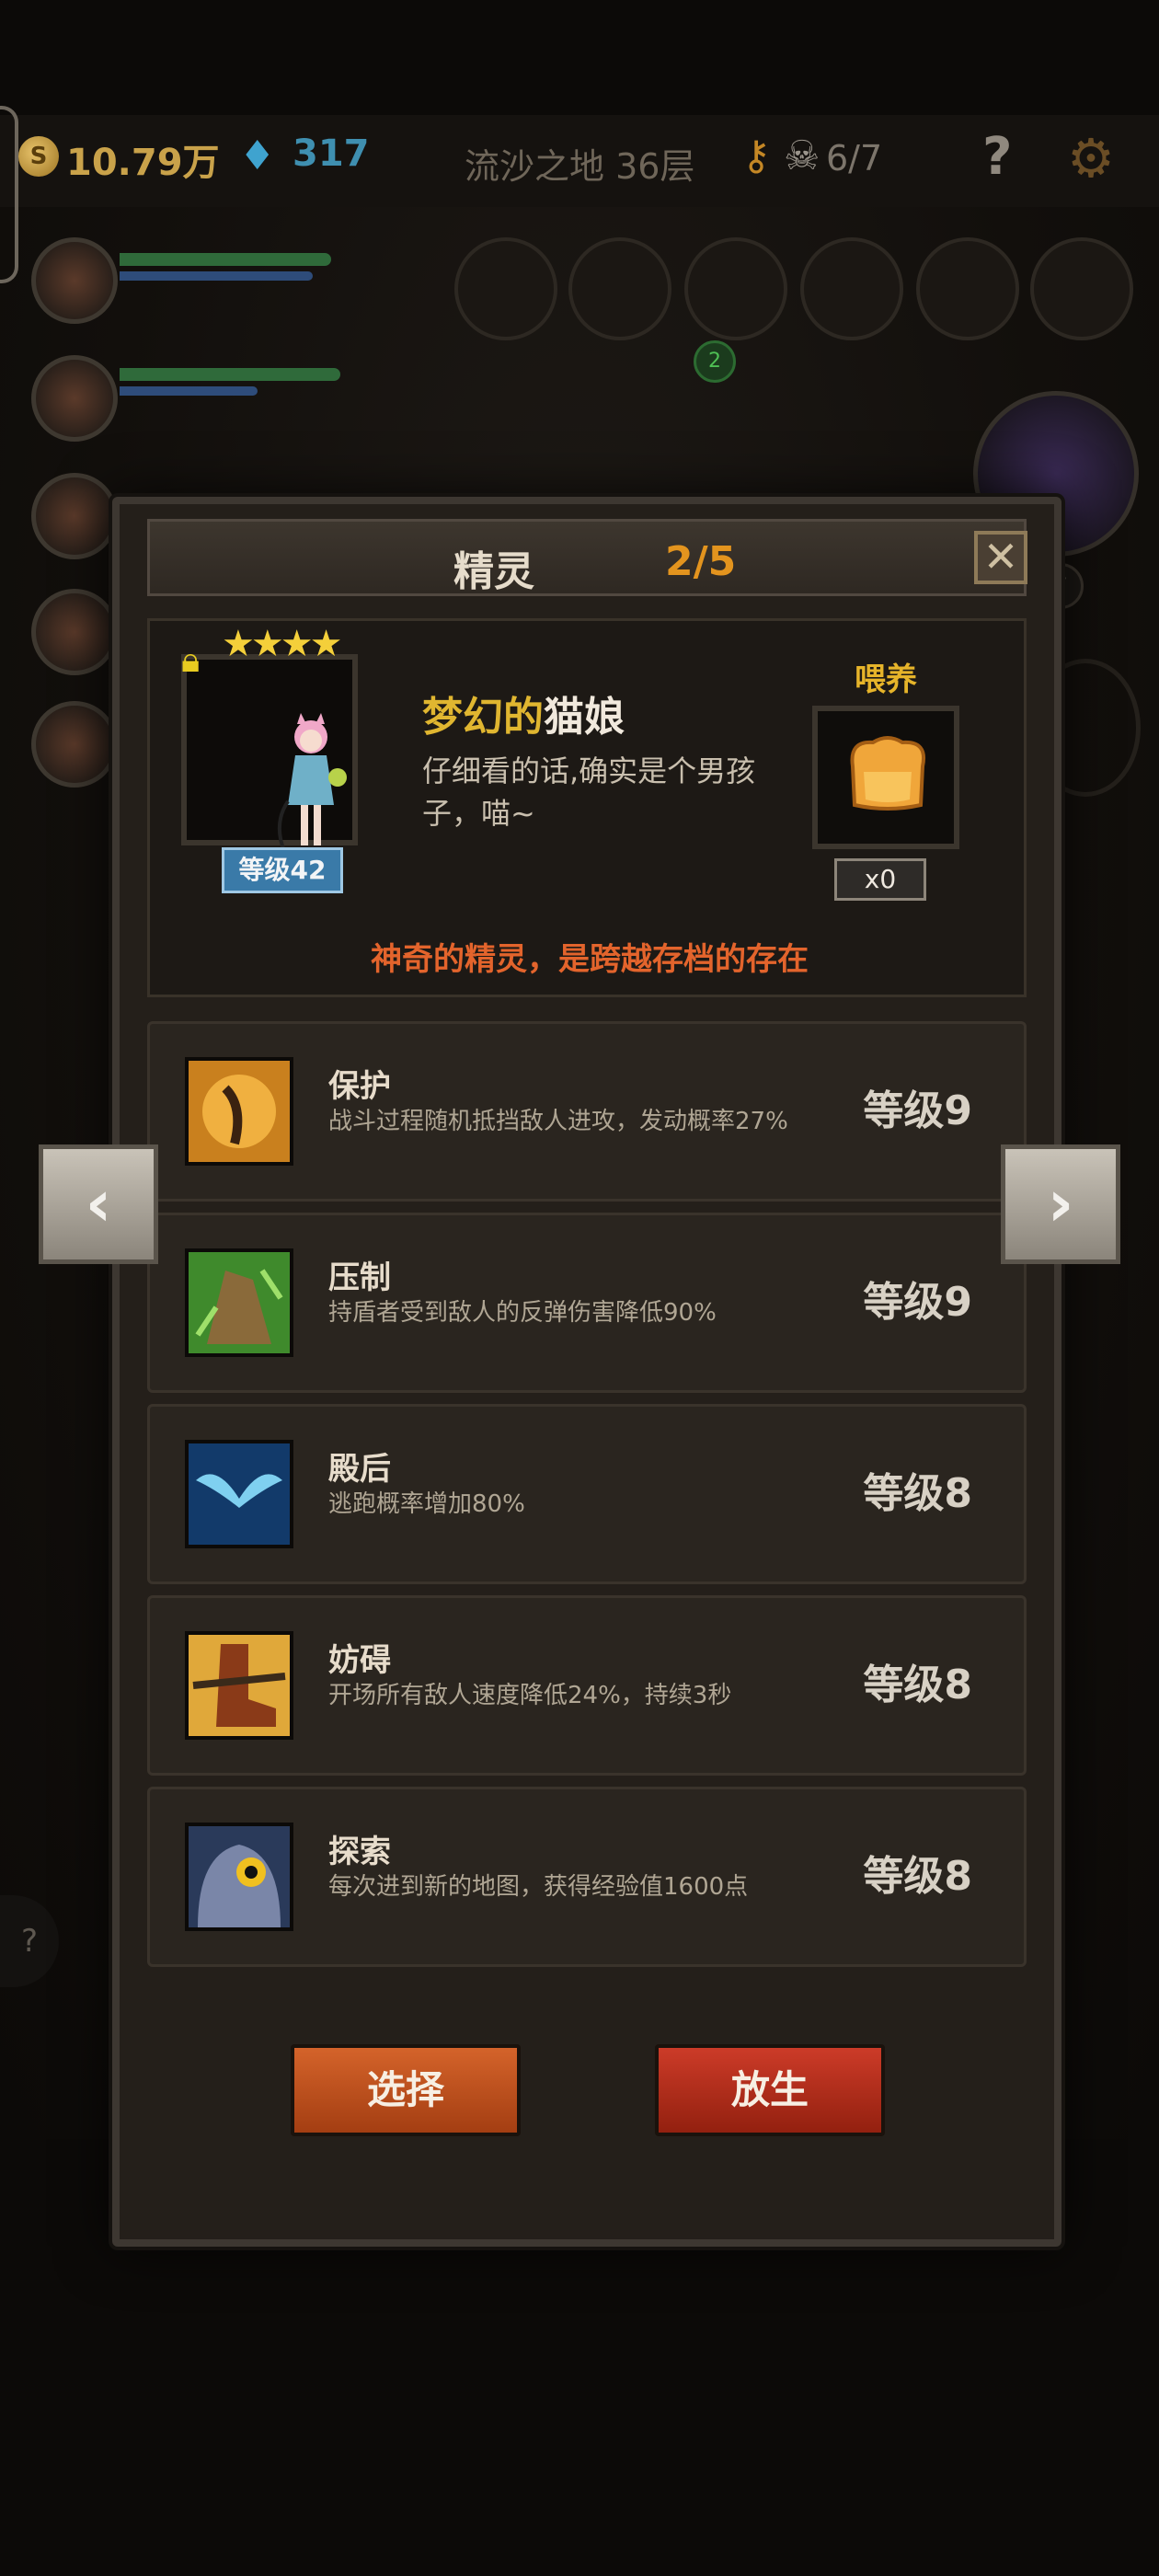 This screenshot has height=2576, width=1159. I want to click on lock-icon: 🔒︎, so click(190, 660).